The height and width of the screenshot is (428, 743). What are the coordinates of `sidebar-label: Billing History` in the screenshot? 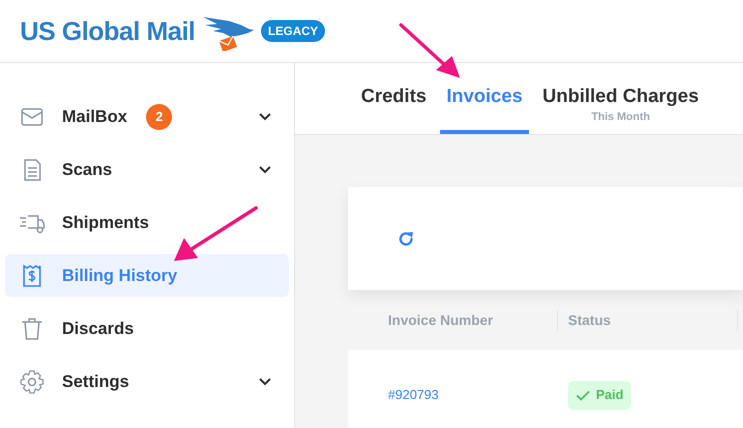 It's located at (120, 275).